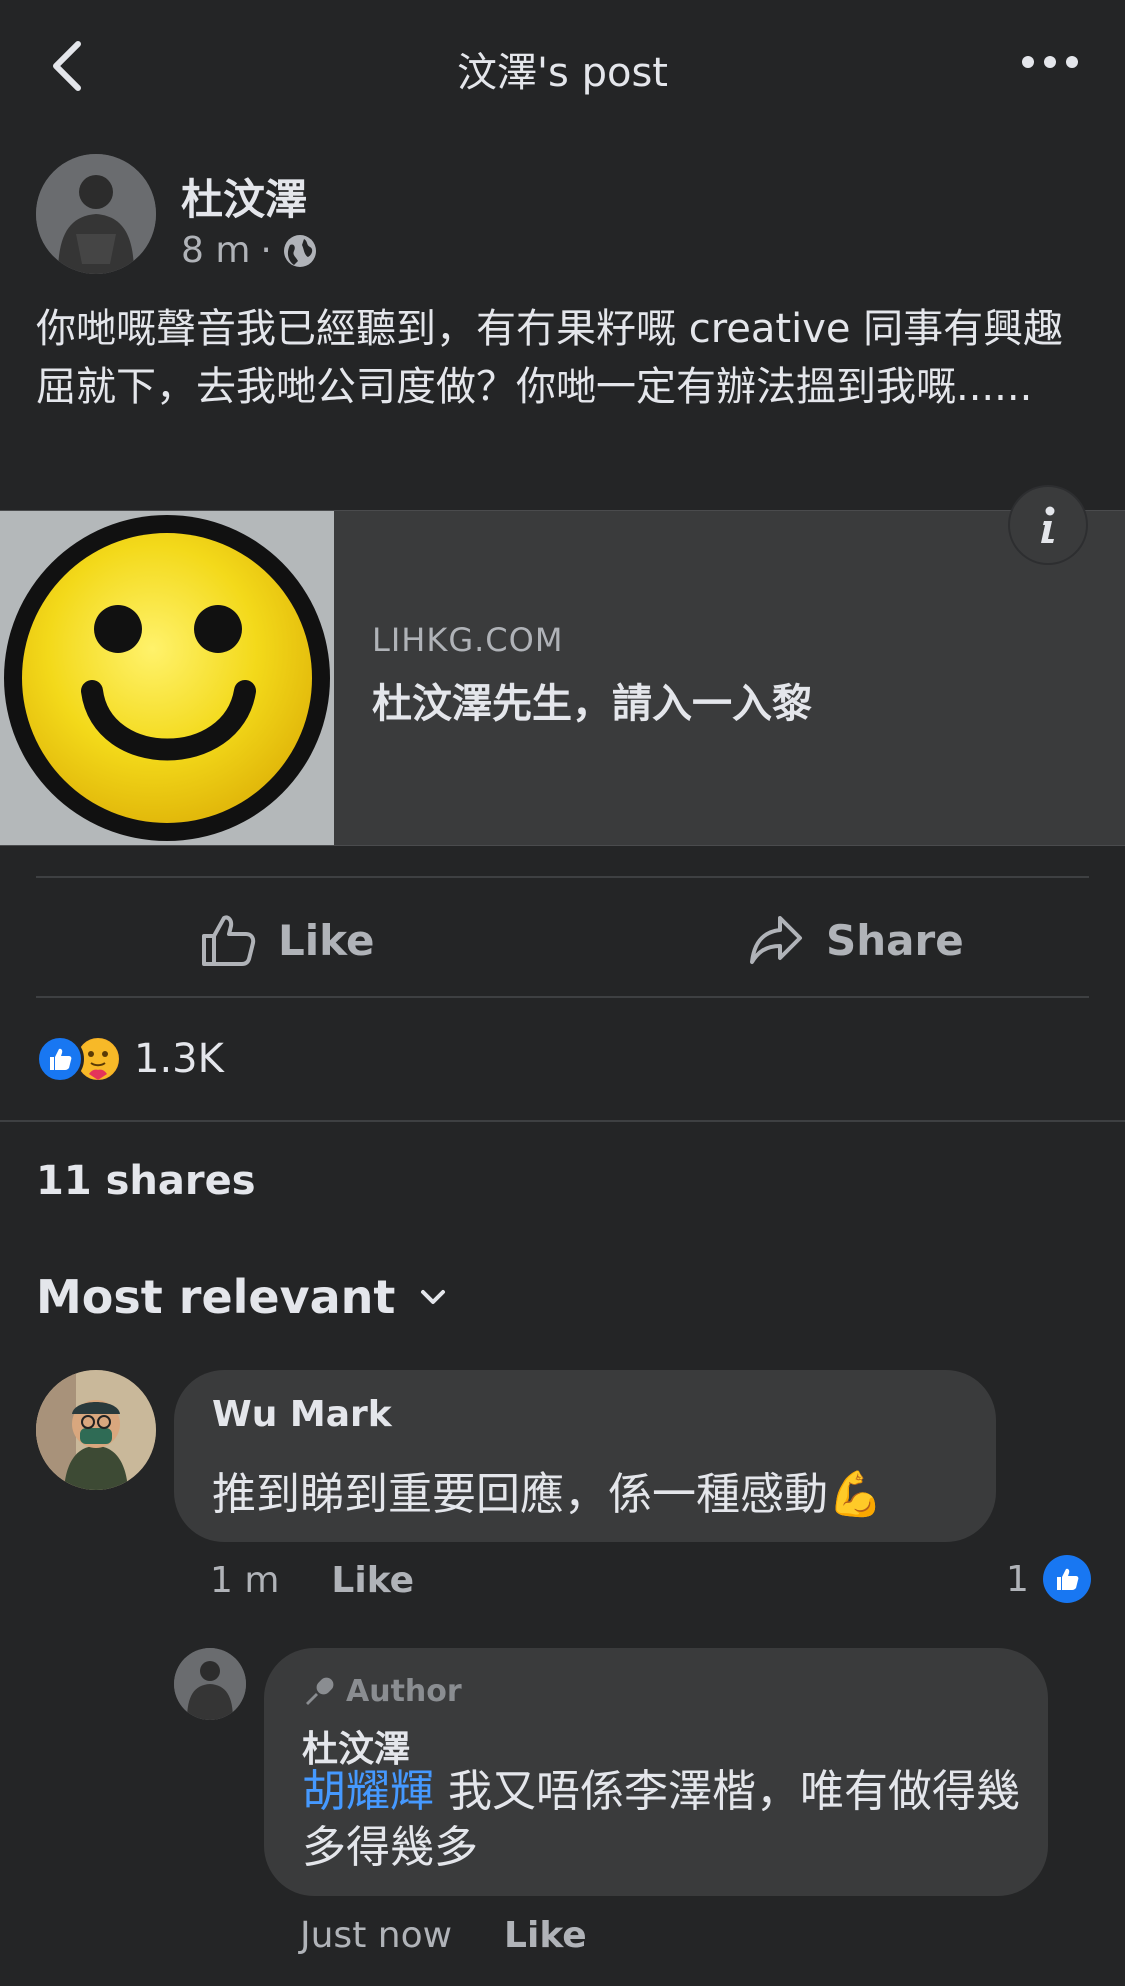 The height and width of the screenshot is (1986, 1125). I want to click on reply-bubble: Author 杜汶澤 胡耀輝 我又唔係李澤楷，唯有做得幾多得幾多, so click(656, 1772).